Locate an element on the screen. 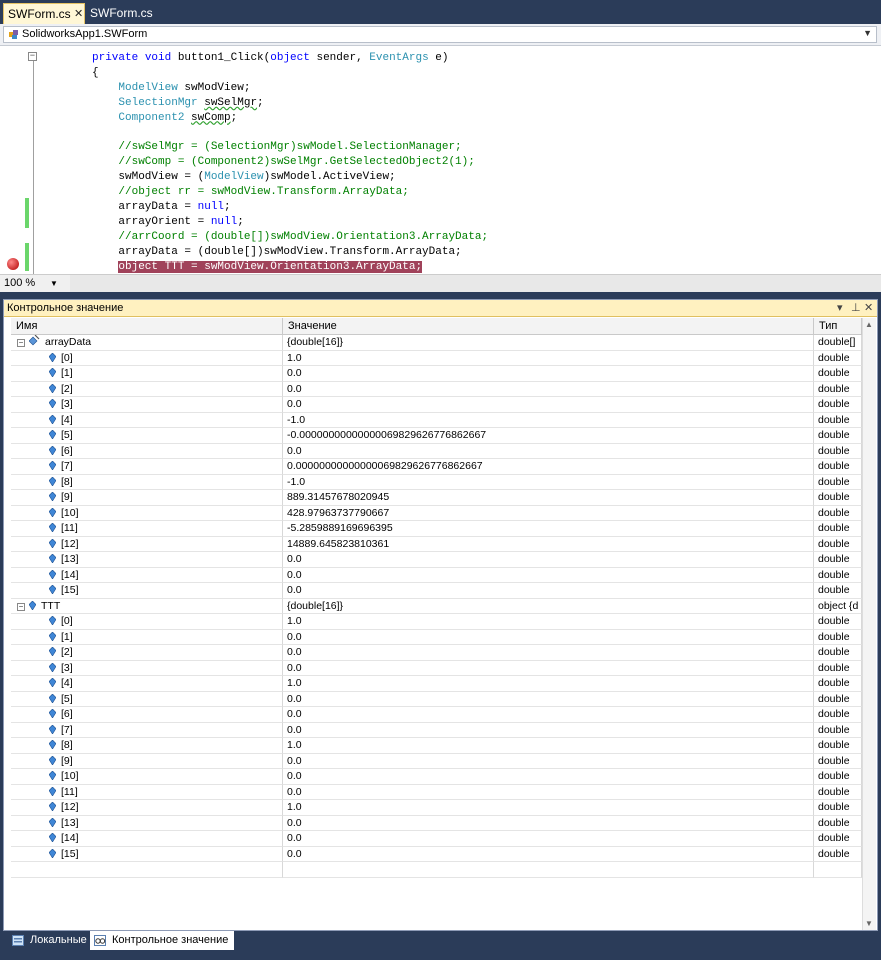 Image resolution: width=881 pixels, height=960 pixels. indicator-margin is located at coordinates (12, 160).